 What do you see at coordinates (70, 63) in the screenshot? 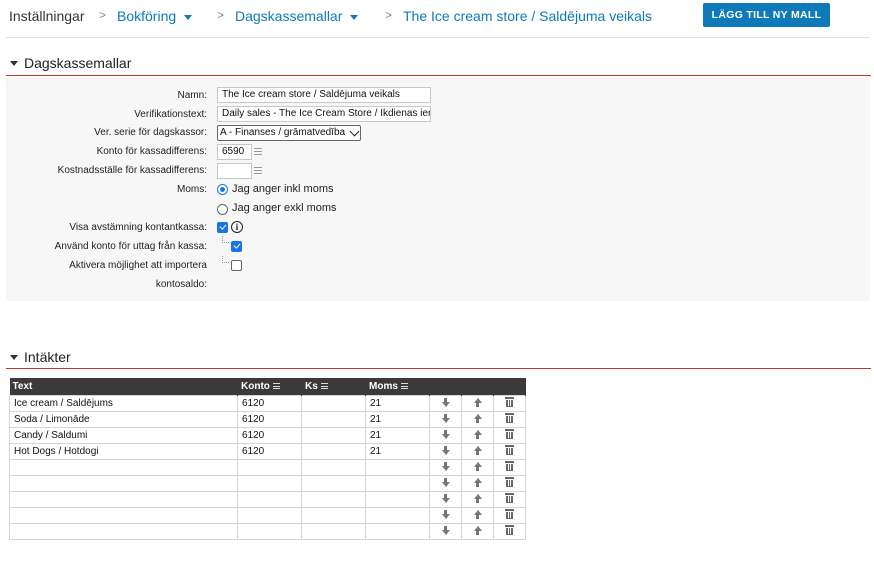
I see `section-header-templates: Dagskassemallar` at bounding box center [70, 63].